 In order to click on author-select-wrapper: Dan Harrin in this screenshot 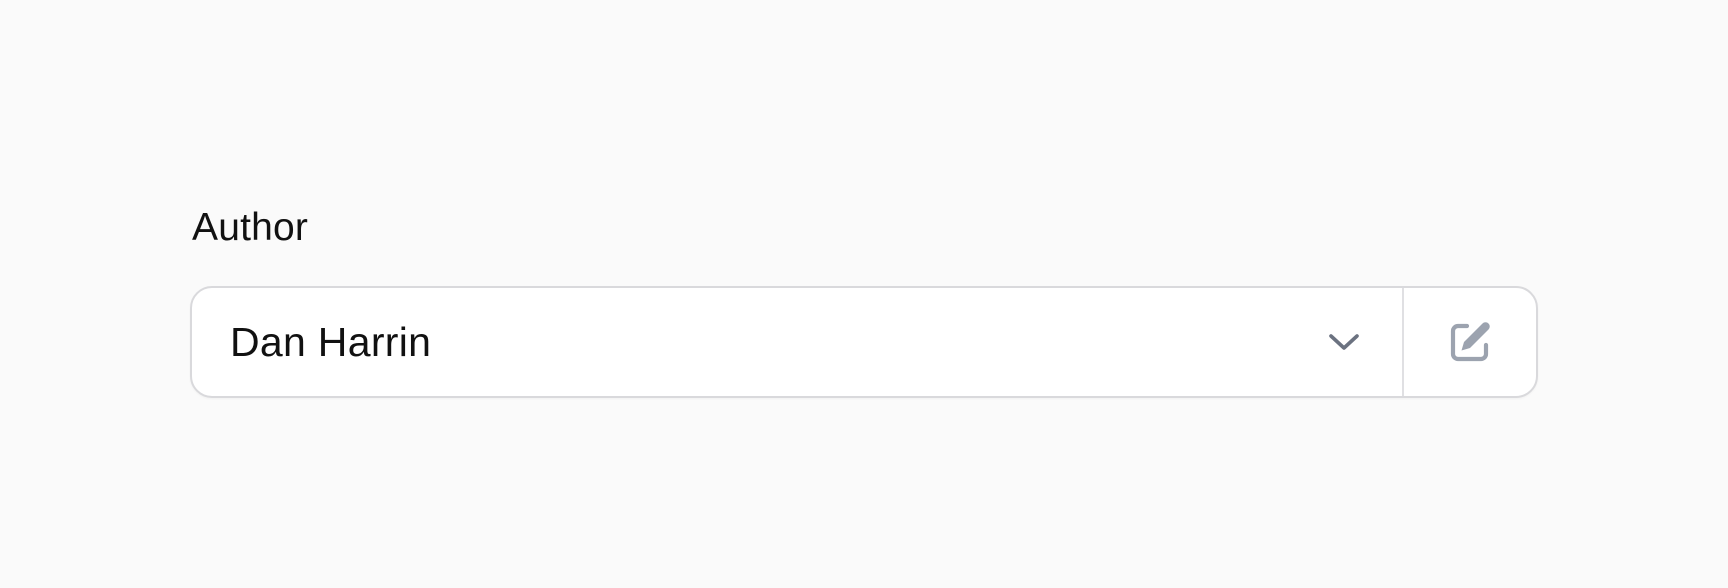, I will do `click(864, 342)`.